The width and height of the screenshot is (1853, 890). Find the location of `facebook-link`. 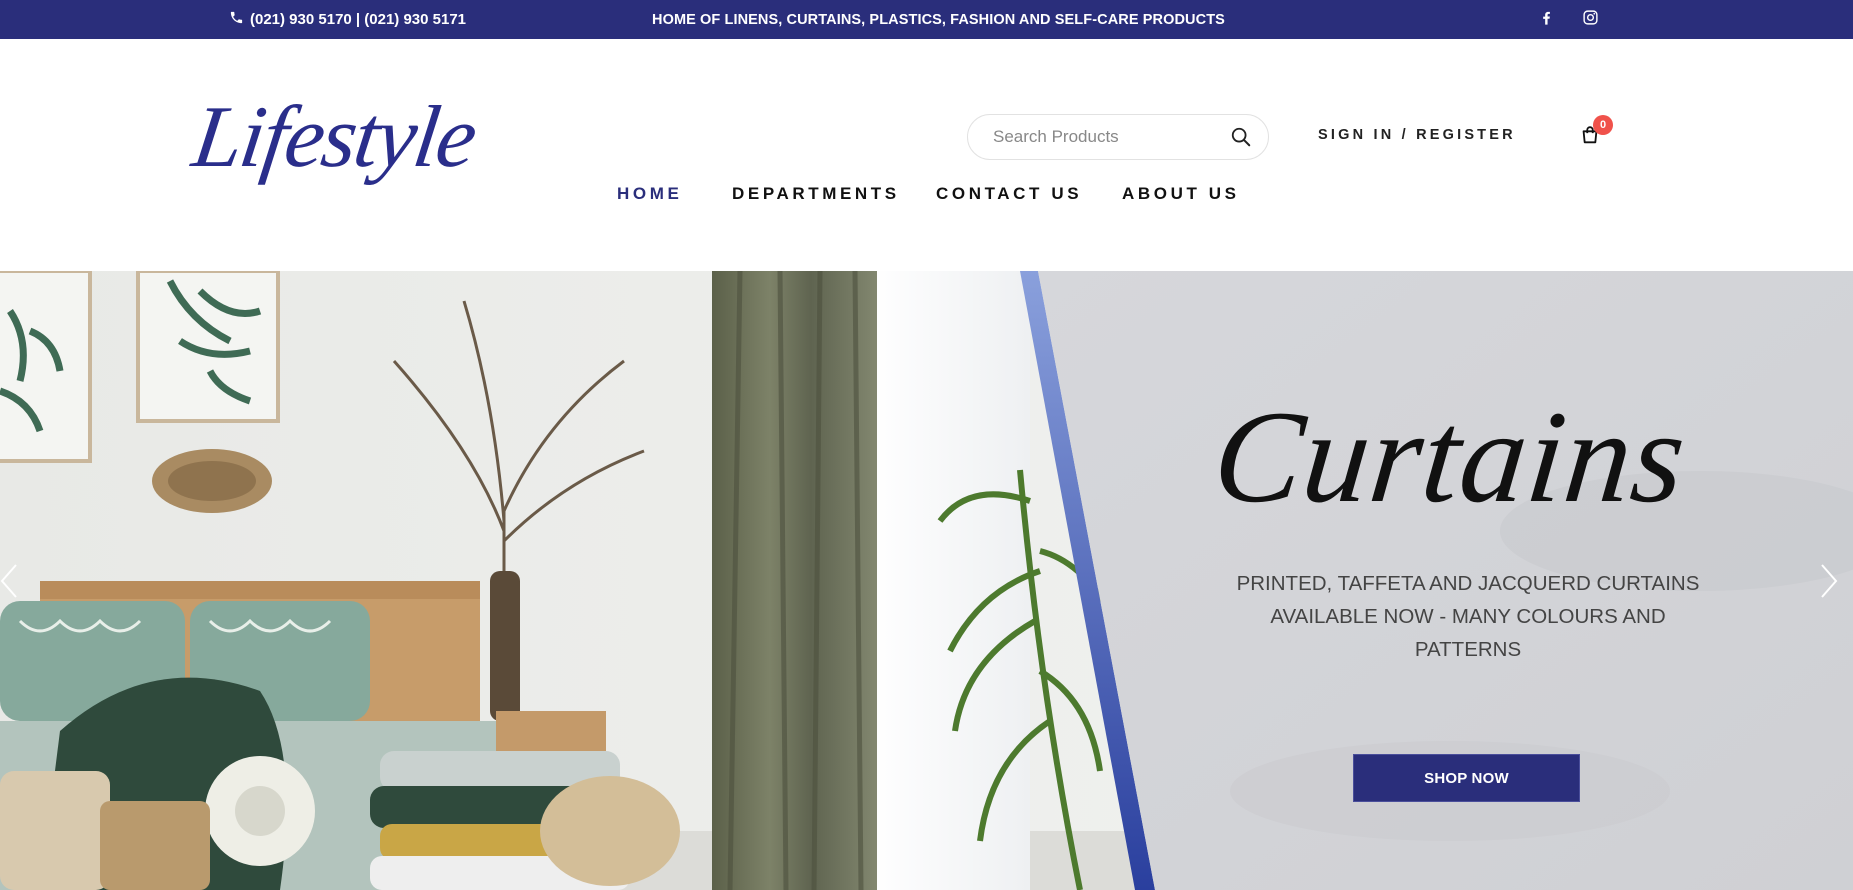

facebook-link is located at coordinates (1546, 19).